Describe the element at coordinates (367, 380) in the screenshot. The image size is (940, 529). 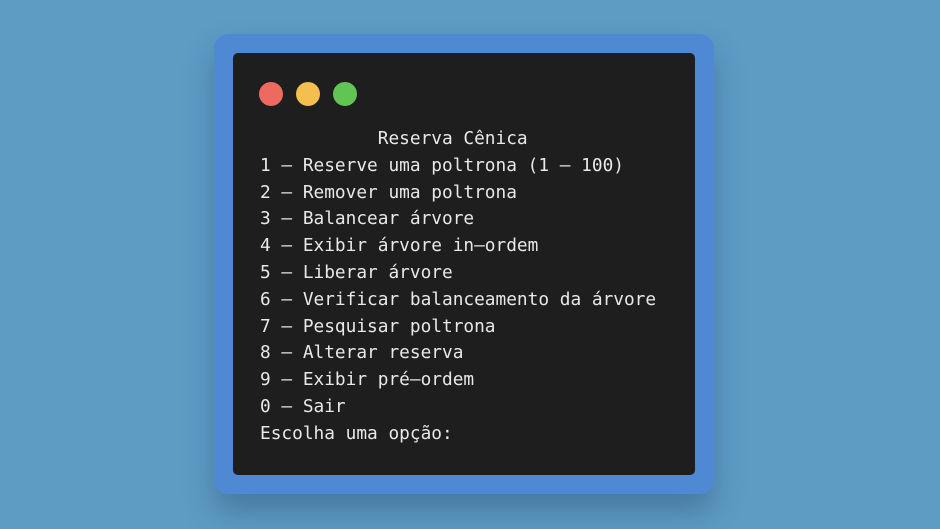
I see `menu-option-9: 9 – Exibir pré–ordem` at that location.